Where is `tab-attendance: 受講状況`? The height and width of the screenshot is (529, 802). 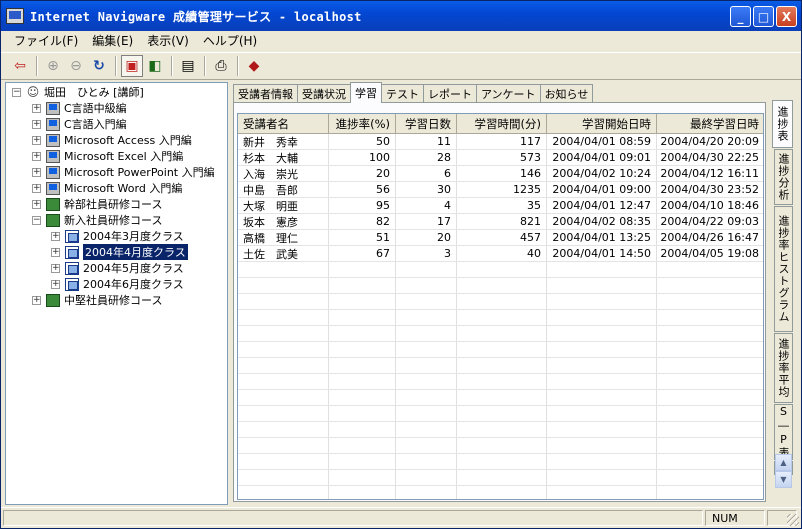 tab-attendance: 受講状況 is located at coordinates (324, 93).